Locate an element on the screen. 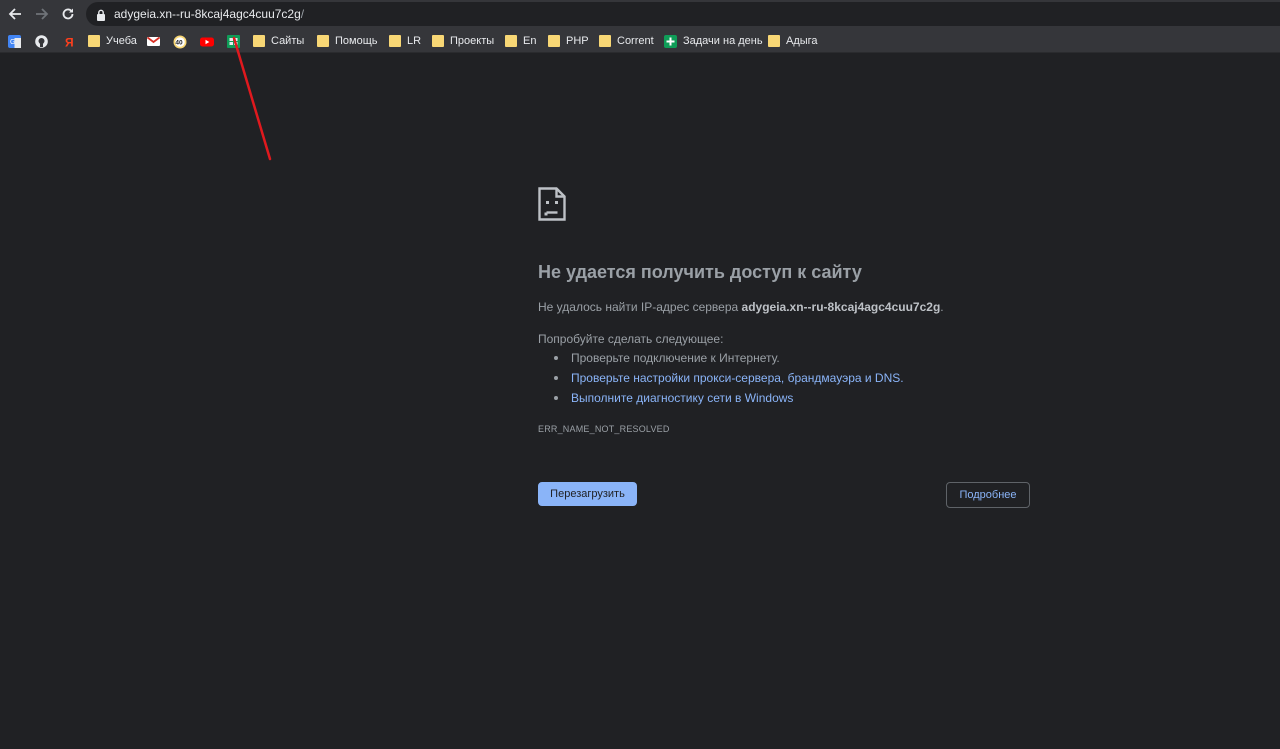  url-host: adygeia.xn--ru-8kcaj4agc4cuu7c2g is located at coordinates (207, 14).